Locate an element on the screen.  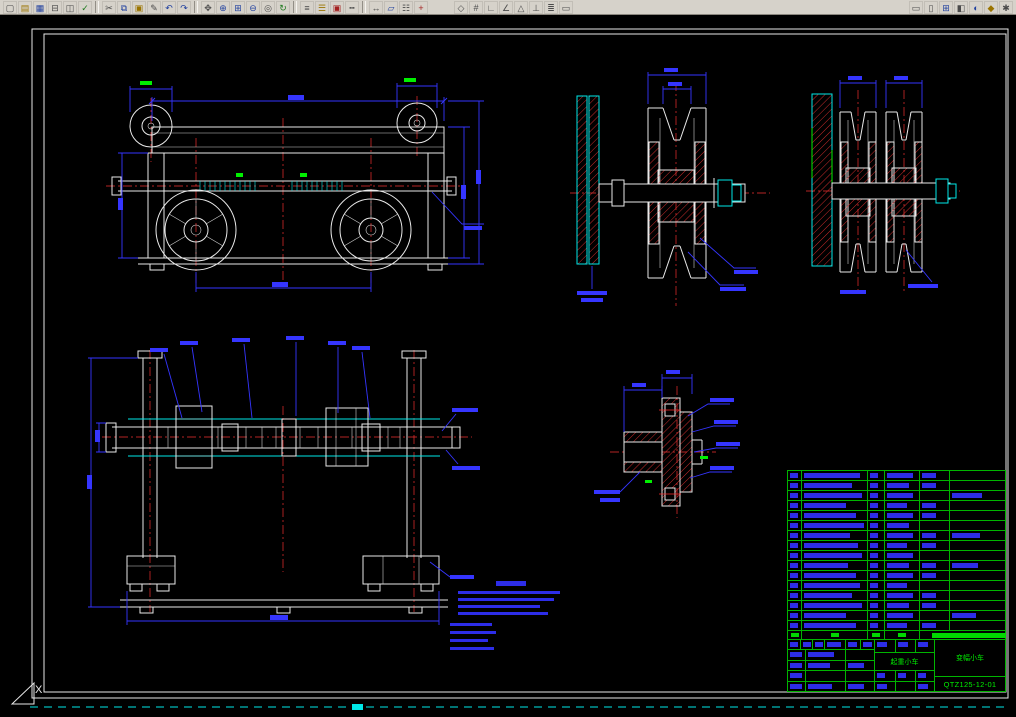
print-preview-icon: ◫ is located at coordinates (70, 7).